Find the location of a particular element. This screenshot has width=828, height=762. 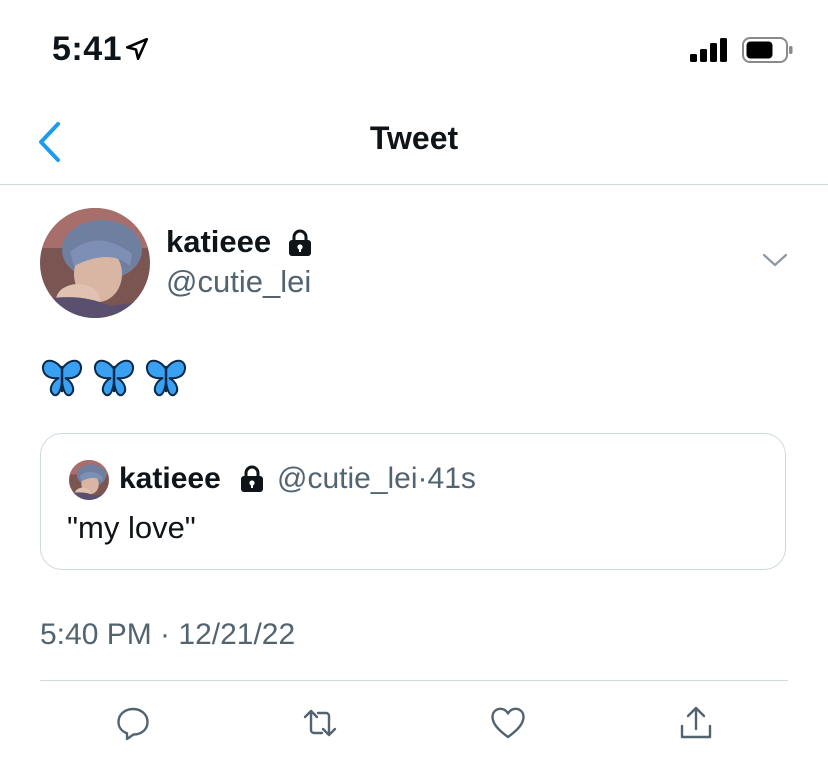

reply-icon is located at coordinates (133, 724).